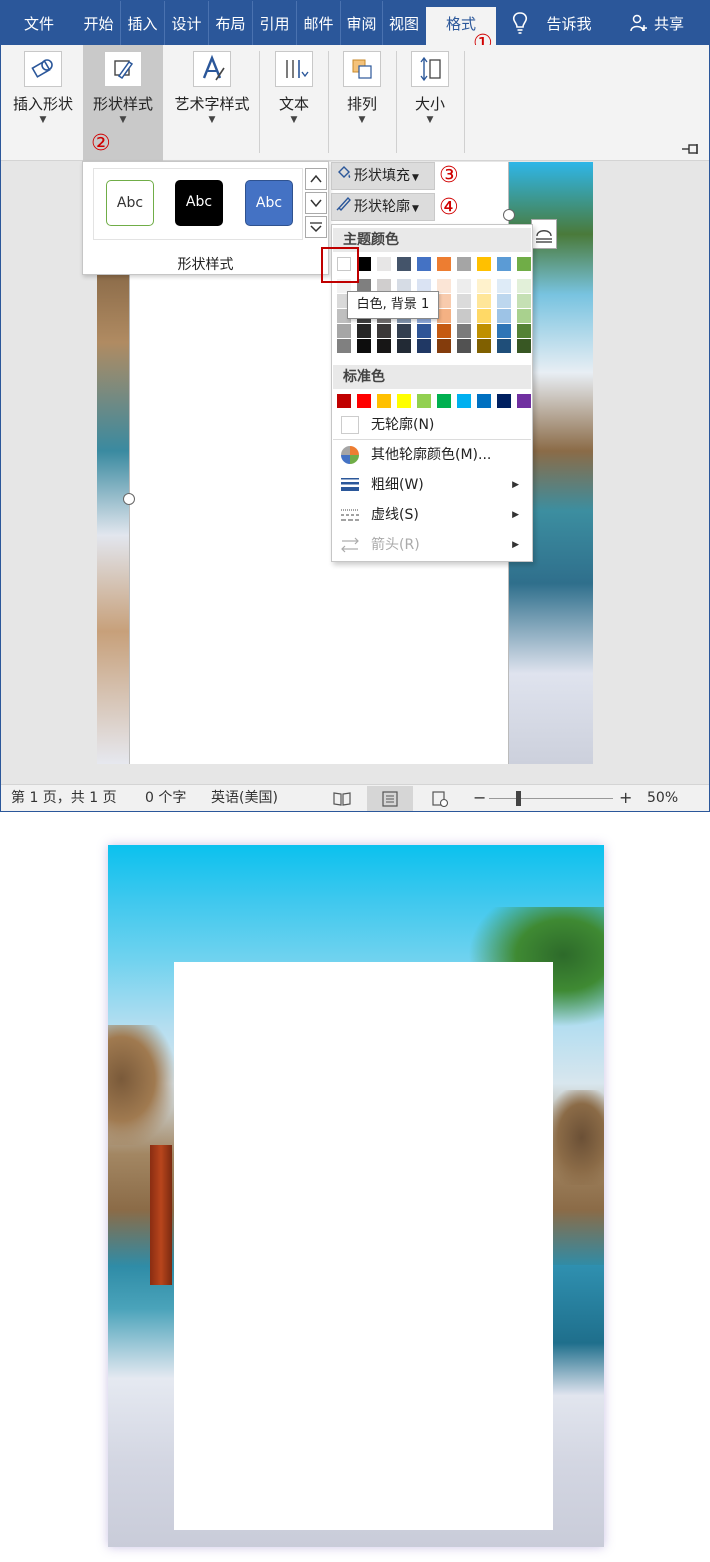  Describe the element at coordinates (432, 425) in the screenshot. I see `no-outline-item: 无轮廓(N)` at that location.